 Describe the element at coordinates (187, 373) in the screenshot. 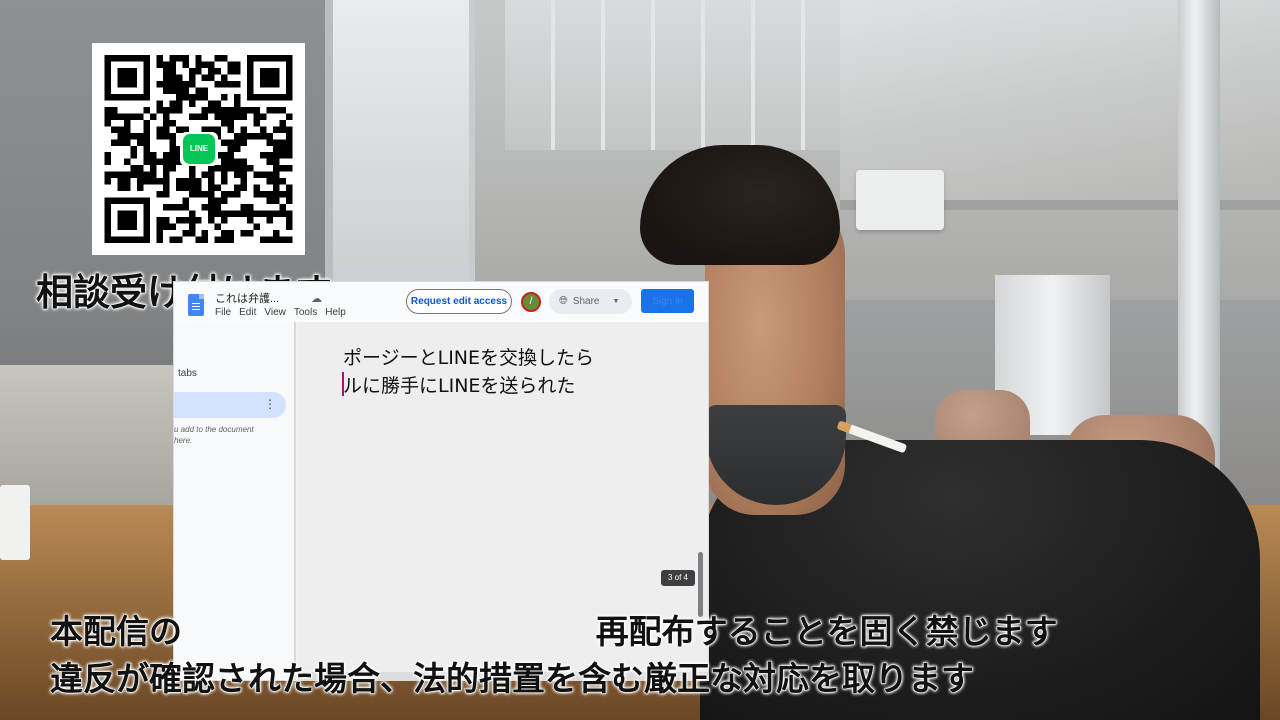

I see `tabs-label: tabs` at that location.